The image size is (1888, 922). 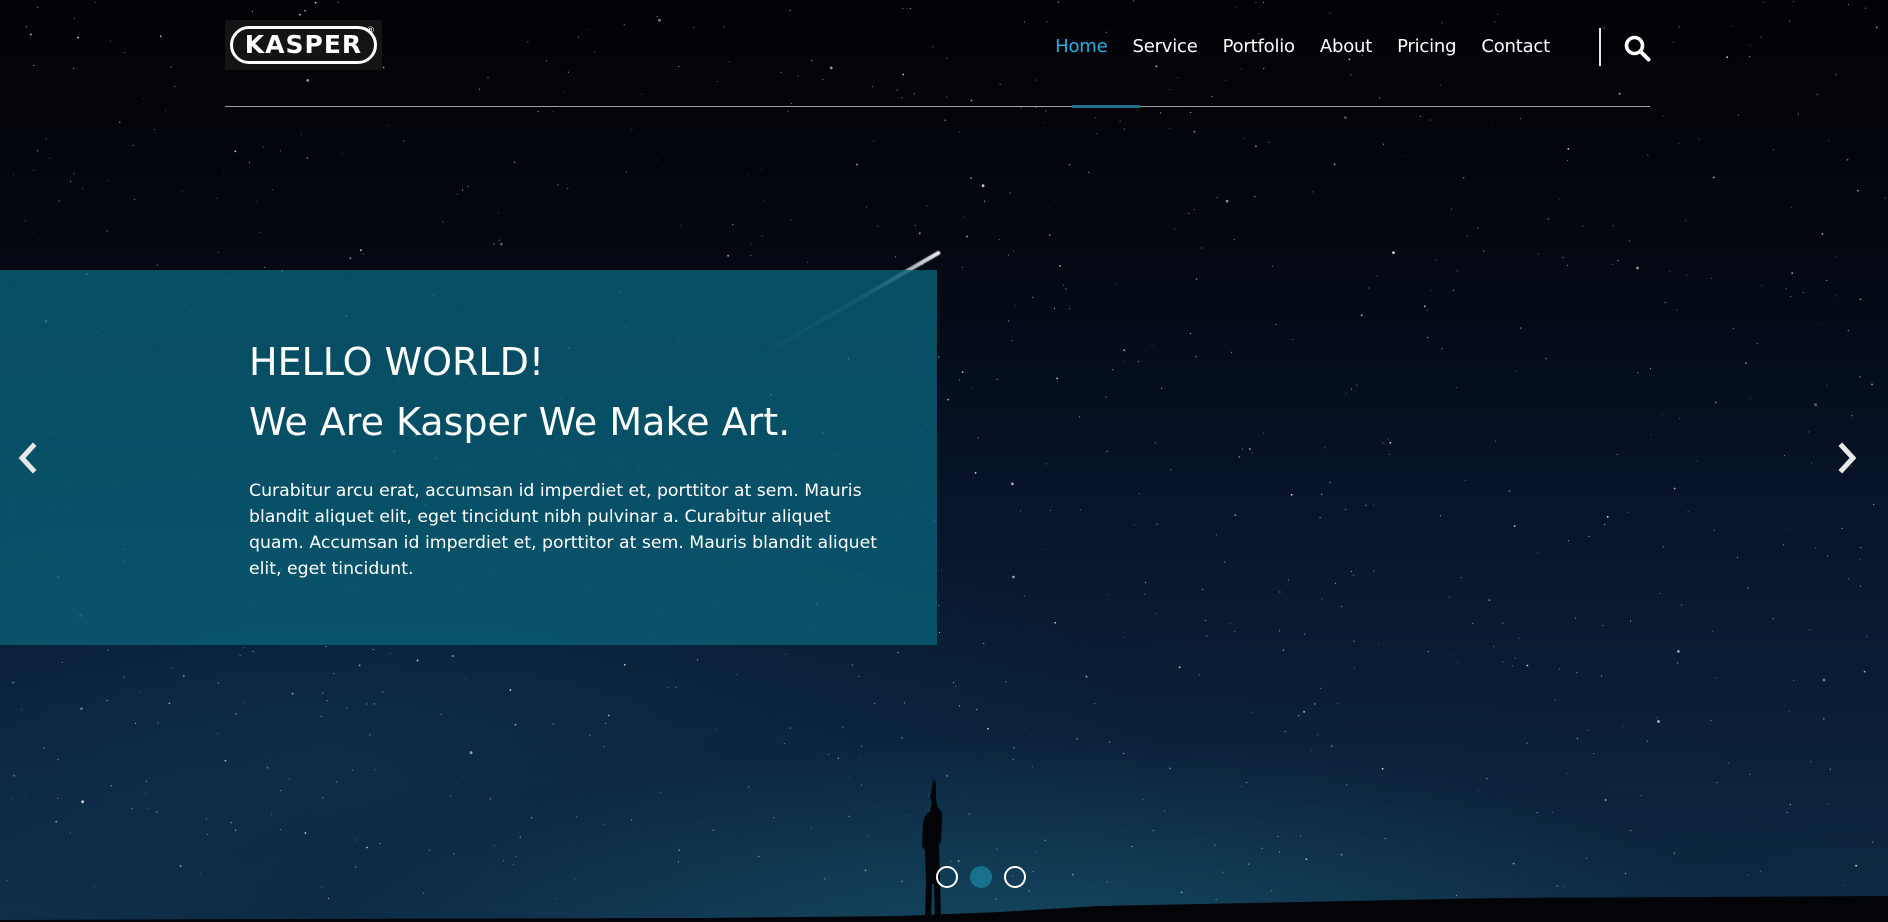 What do you see at coordinates (1426, 46) in the screenshot?
I see `nav-pricing: Pricing` at bounding box center [1426, 46].